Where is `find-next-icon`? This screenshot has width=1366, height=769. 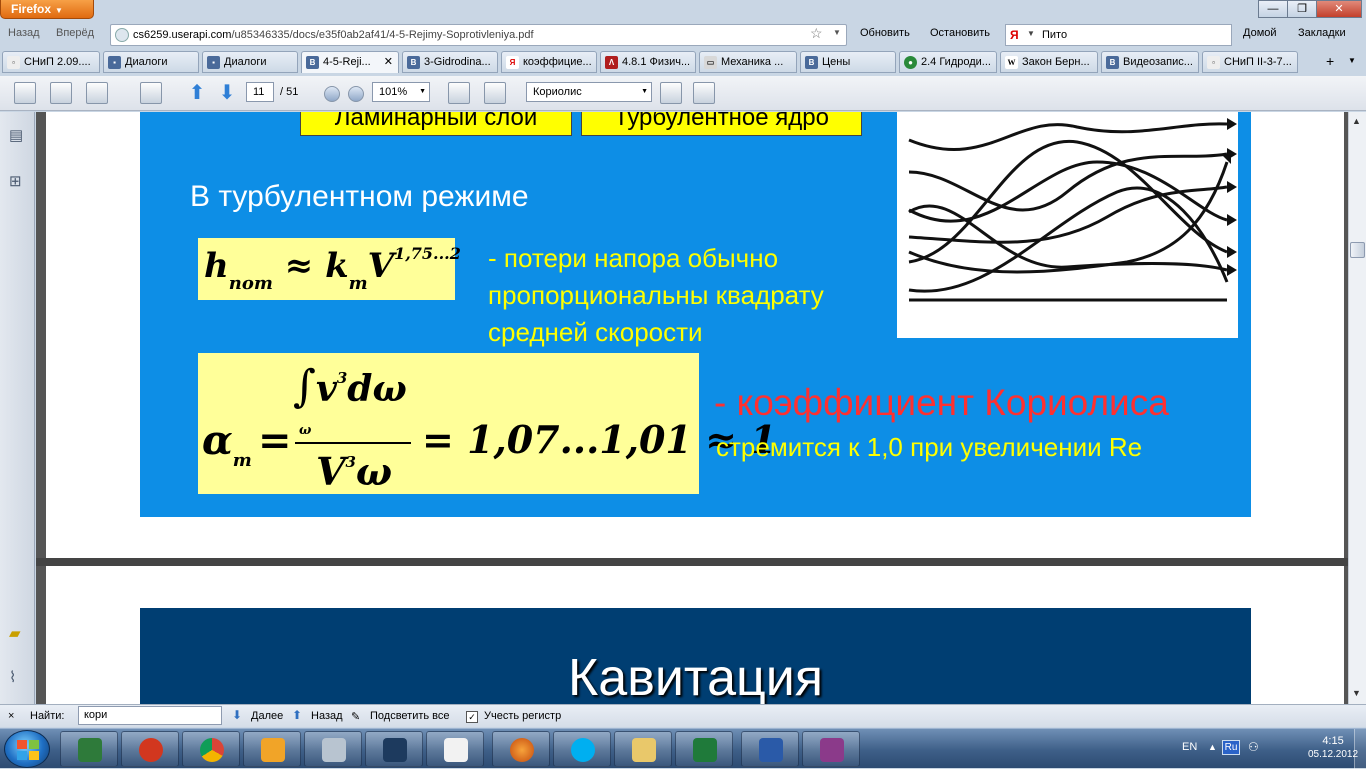 find-next-icon is located at coordinates (704, 93).